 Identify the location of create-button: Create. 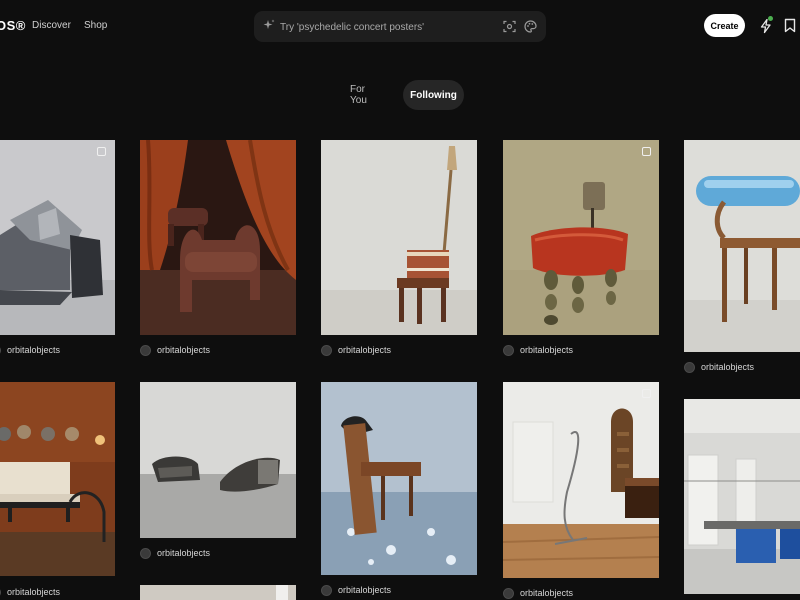
(724, 25).